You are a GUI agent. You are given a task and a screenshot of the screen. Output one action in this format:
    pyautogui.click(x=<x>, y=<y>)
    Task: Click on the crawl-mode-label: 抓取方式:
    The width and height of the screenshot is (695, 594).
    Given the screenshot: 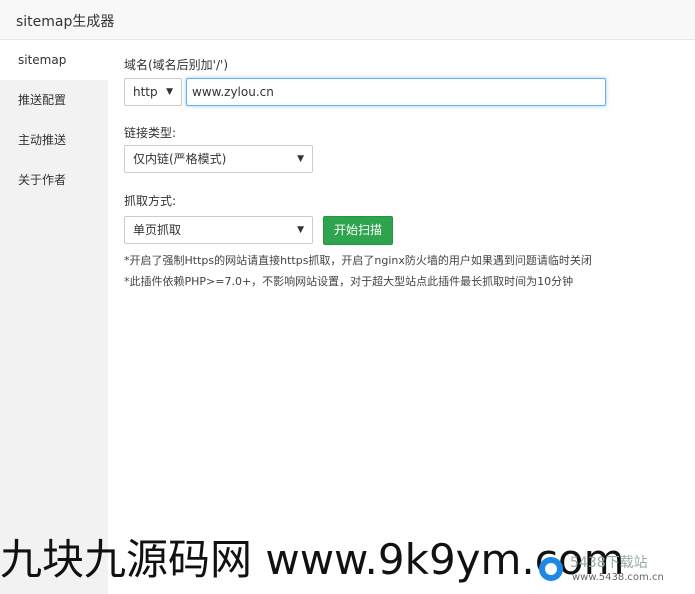 What is the action you would take?
    pyautogui.click(x=150, y=201)
    